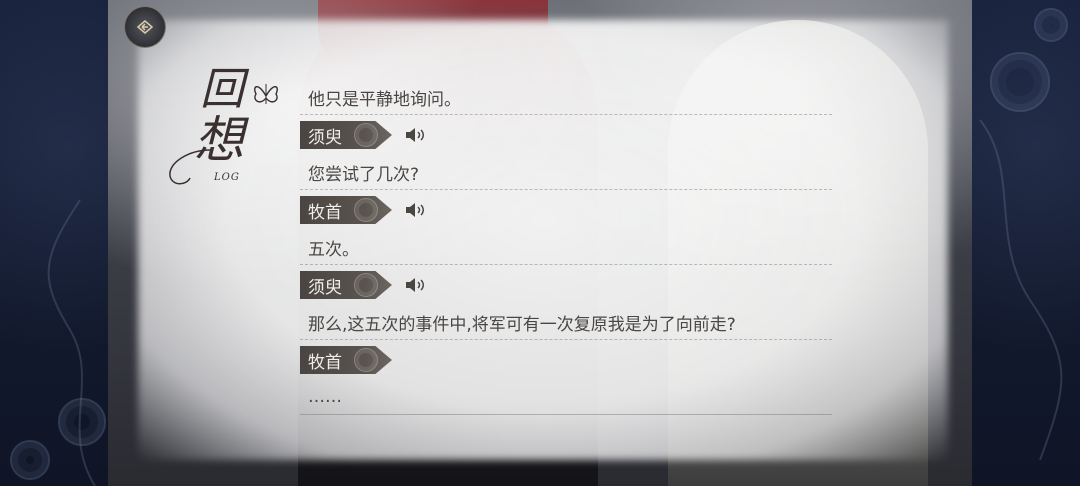  I want to click on back-arrow-icon, so click(145, 27).